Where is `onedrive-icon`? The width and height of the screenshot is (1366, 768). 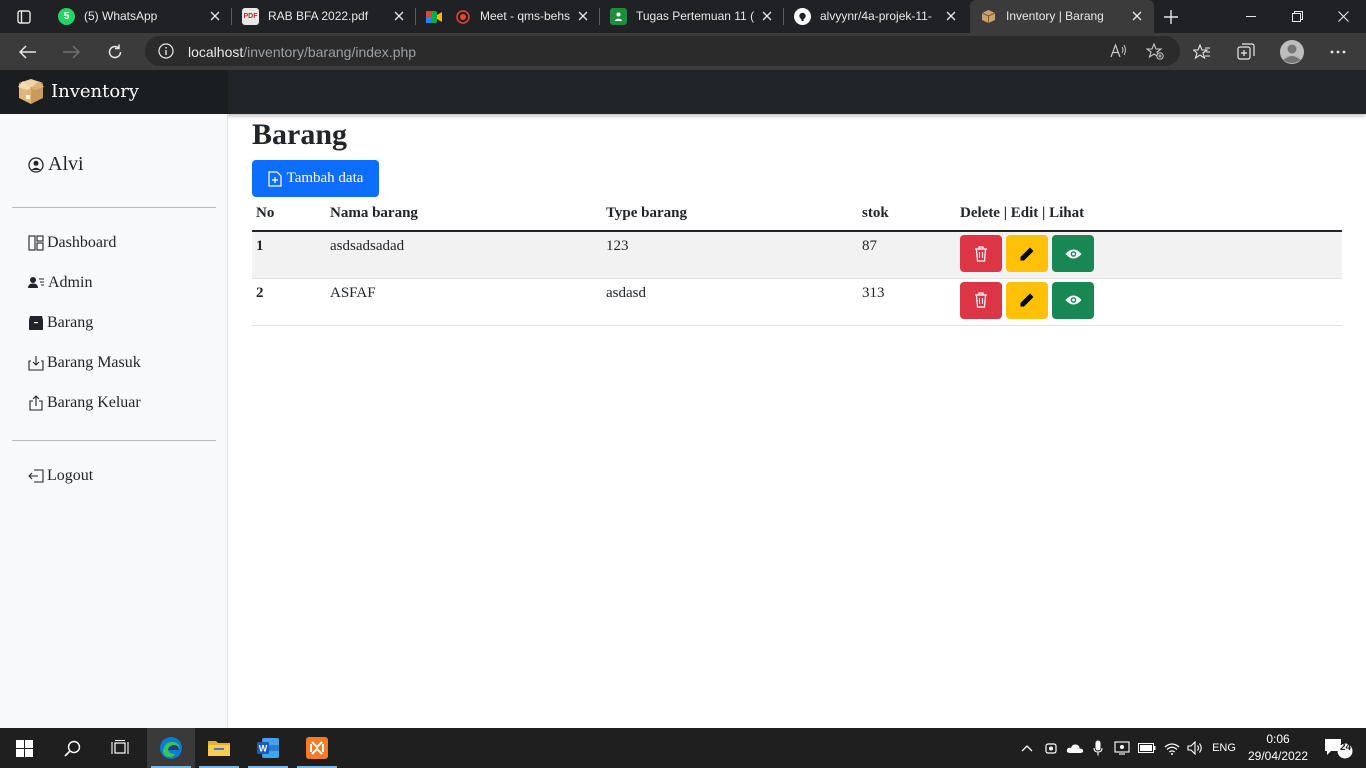 onedrive-icon is located at coordinates (1075, 748).